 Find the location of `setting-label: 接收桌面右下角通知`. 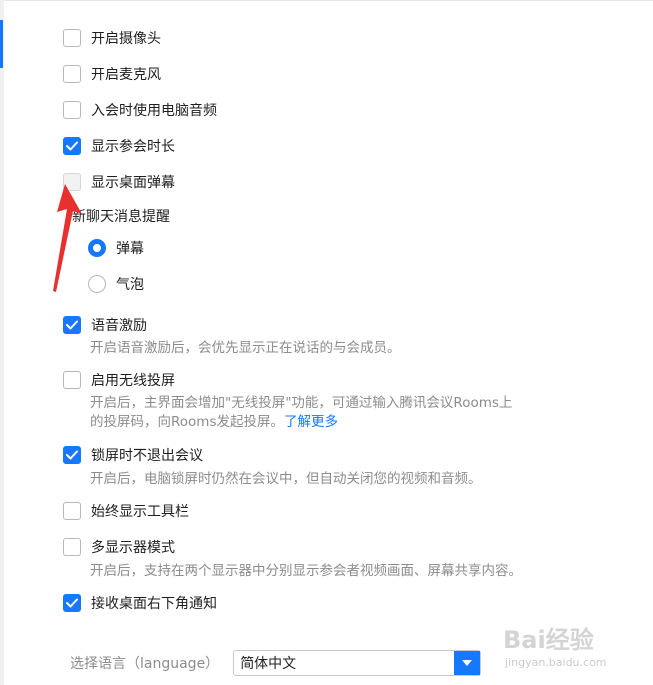

setting-label: 接收桌面右下角通知 is located at coordinates (154, 604).